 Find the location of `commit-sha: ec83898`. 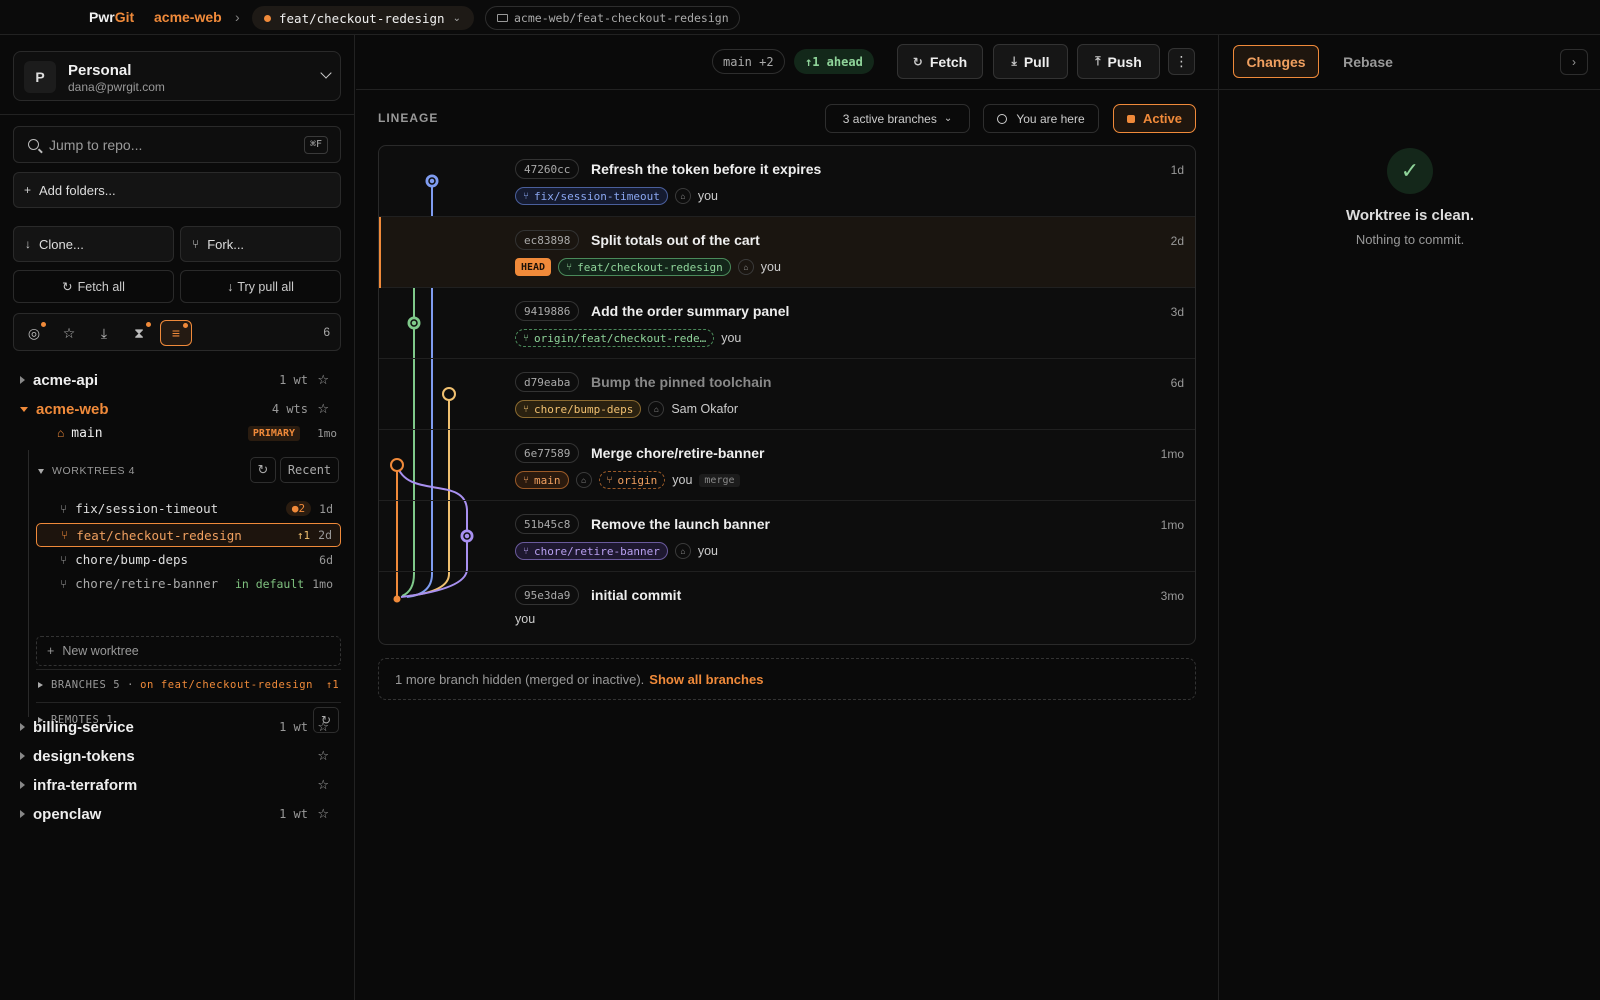

commit-sha: ec83898 is located at coordinates (547, 240).